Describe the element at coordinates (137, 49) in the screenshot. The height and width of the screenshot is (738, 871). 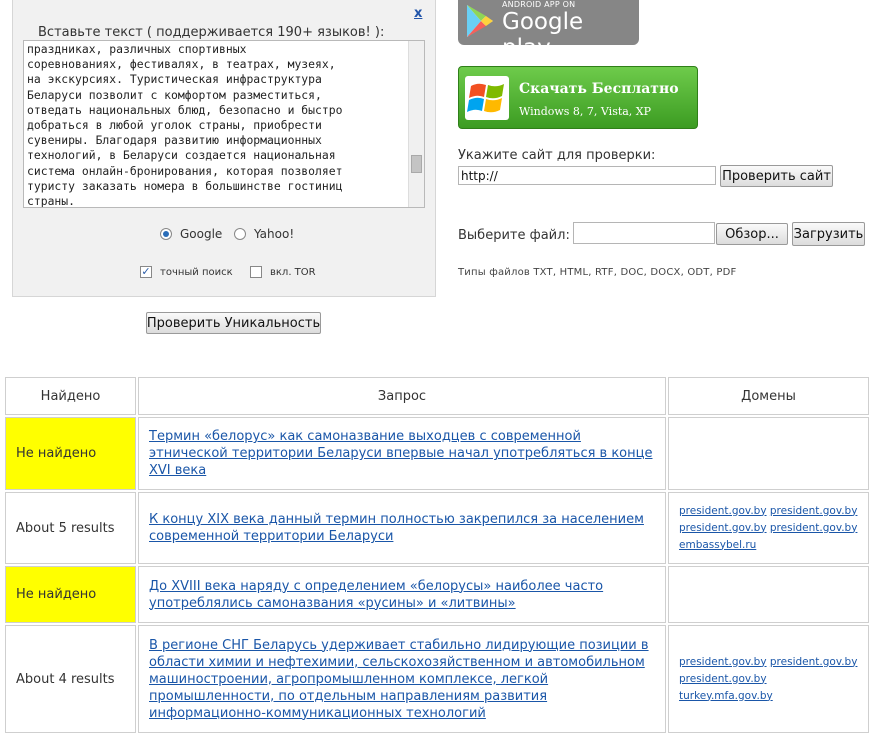
I see `text-line: праздниках, различных спортивных` at that location.